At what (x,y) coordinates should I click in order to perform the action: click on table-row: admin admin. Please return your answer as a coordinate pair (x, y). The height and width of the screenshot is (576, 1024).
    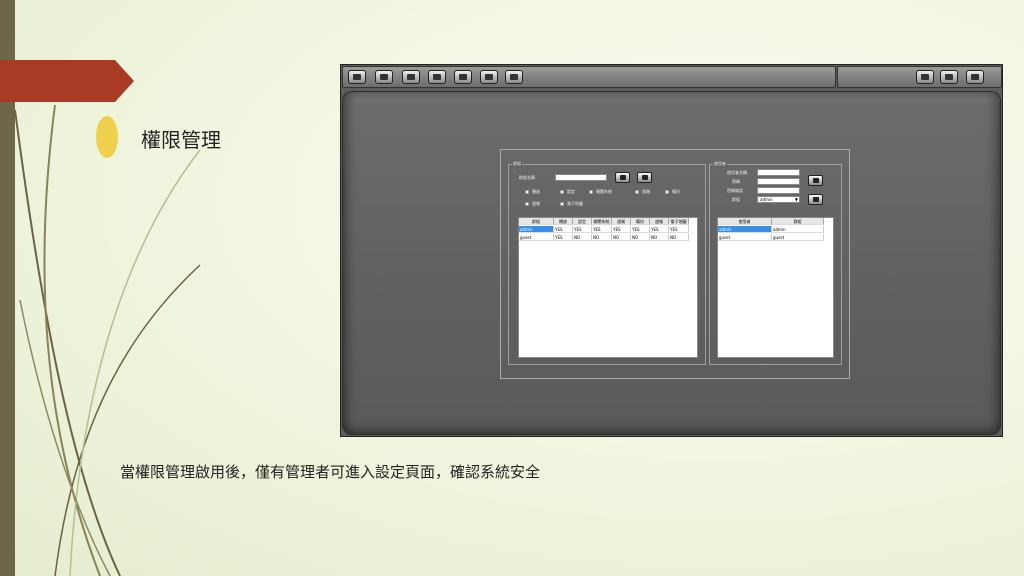
    Looking at the image, I should click on (771, 229).